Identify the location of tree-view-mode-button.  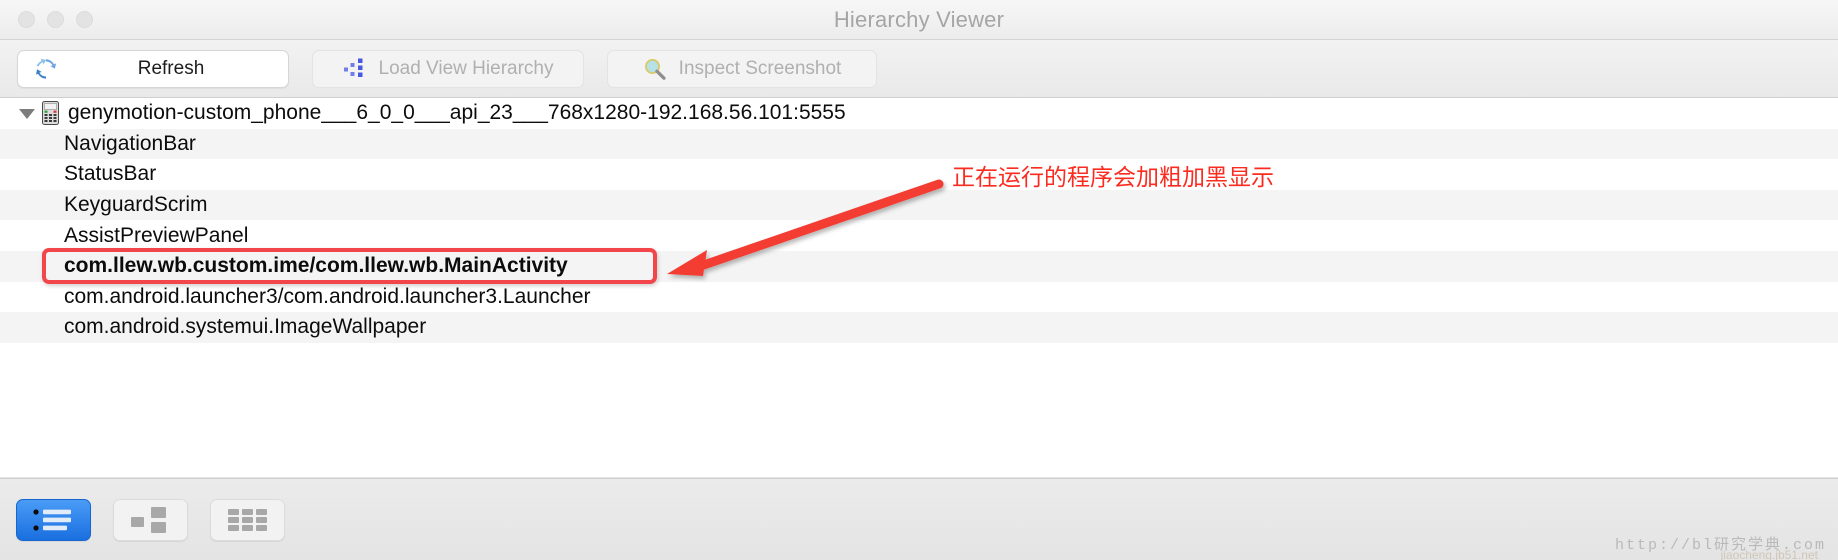
(53, 519).